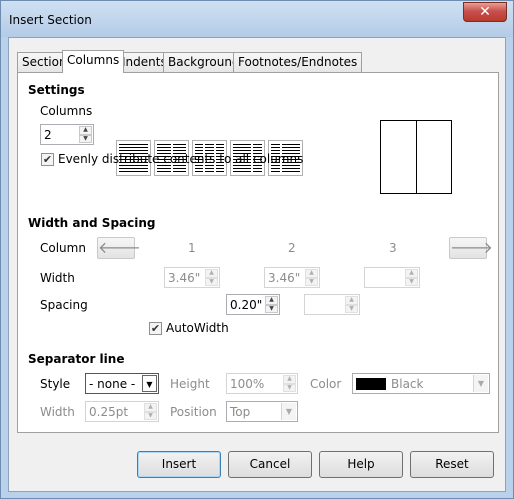 The image size is (514, 499). I want to click on help-button: Help, so click(361, 464).